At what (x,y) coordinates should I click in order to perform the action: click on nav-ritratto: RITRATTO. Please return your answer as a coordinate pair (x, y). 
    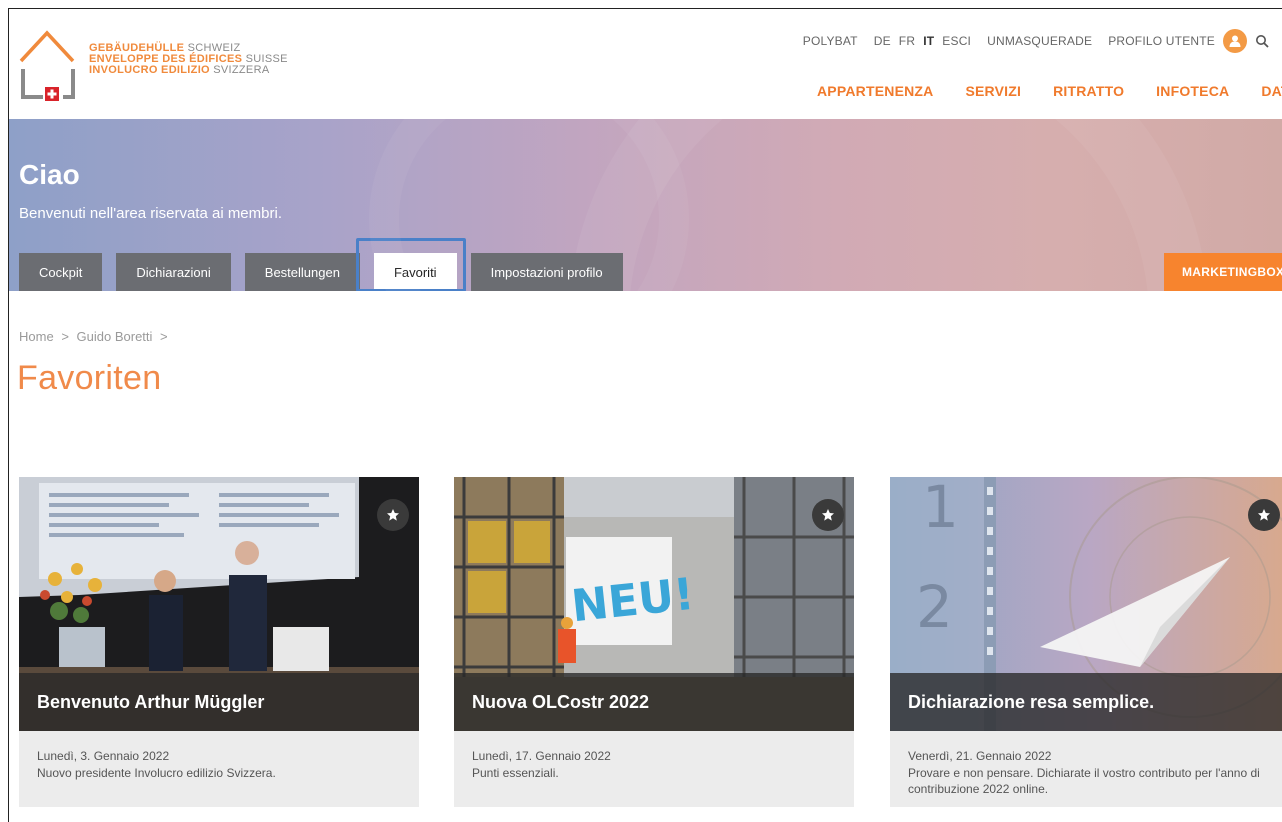
    Looking at the image, I should click on (1088, 91).